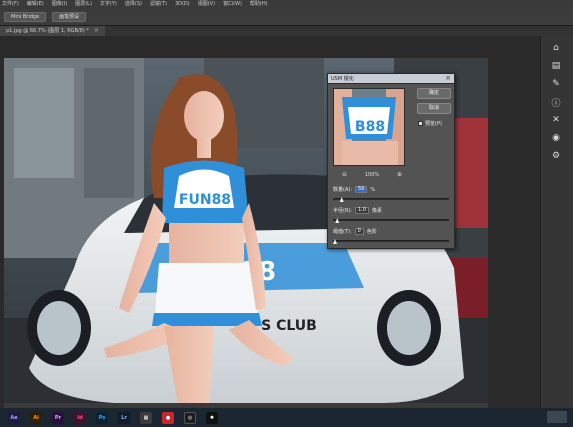  I want to click on radius-slider, so click(391, 220).